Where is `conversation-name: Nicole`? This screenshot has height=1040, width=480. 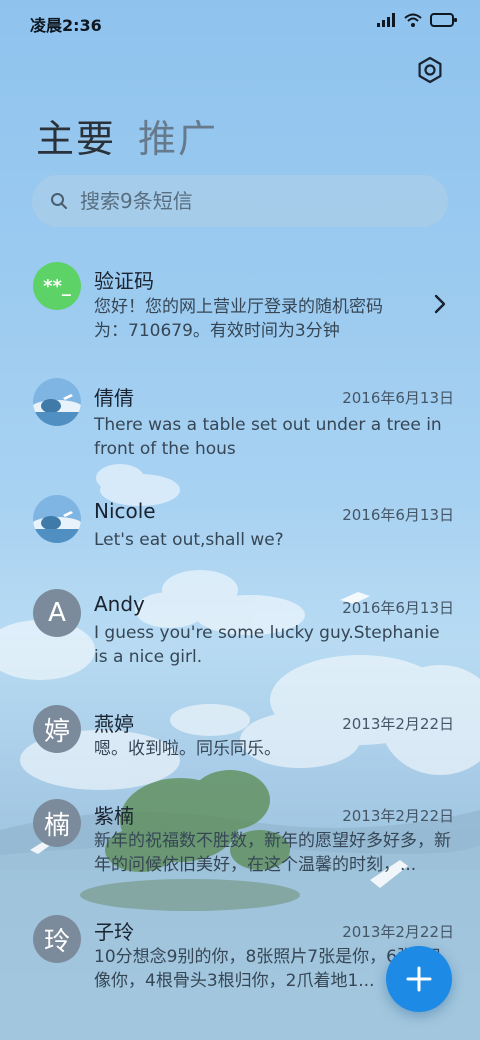
conversation-name: Nicole is located at coordinates (125, 511).